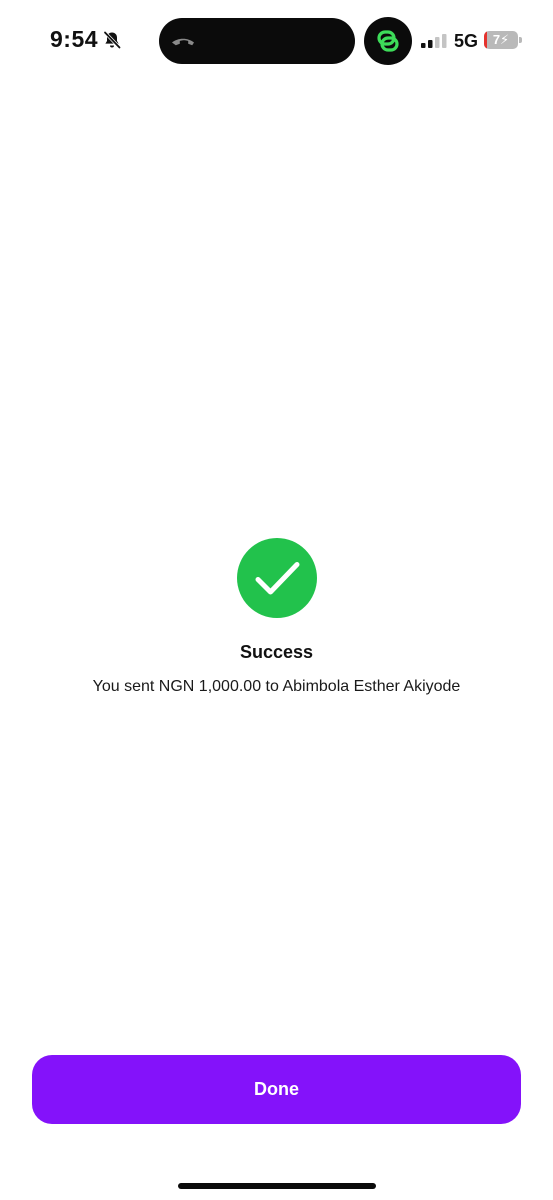 The width and height of the screenshot is (553, 1200). Describe the element at coordinates (276, 652) in the screenshot. I see `success-title: Success` at that location.